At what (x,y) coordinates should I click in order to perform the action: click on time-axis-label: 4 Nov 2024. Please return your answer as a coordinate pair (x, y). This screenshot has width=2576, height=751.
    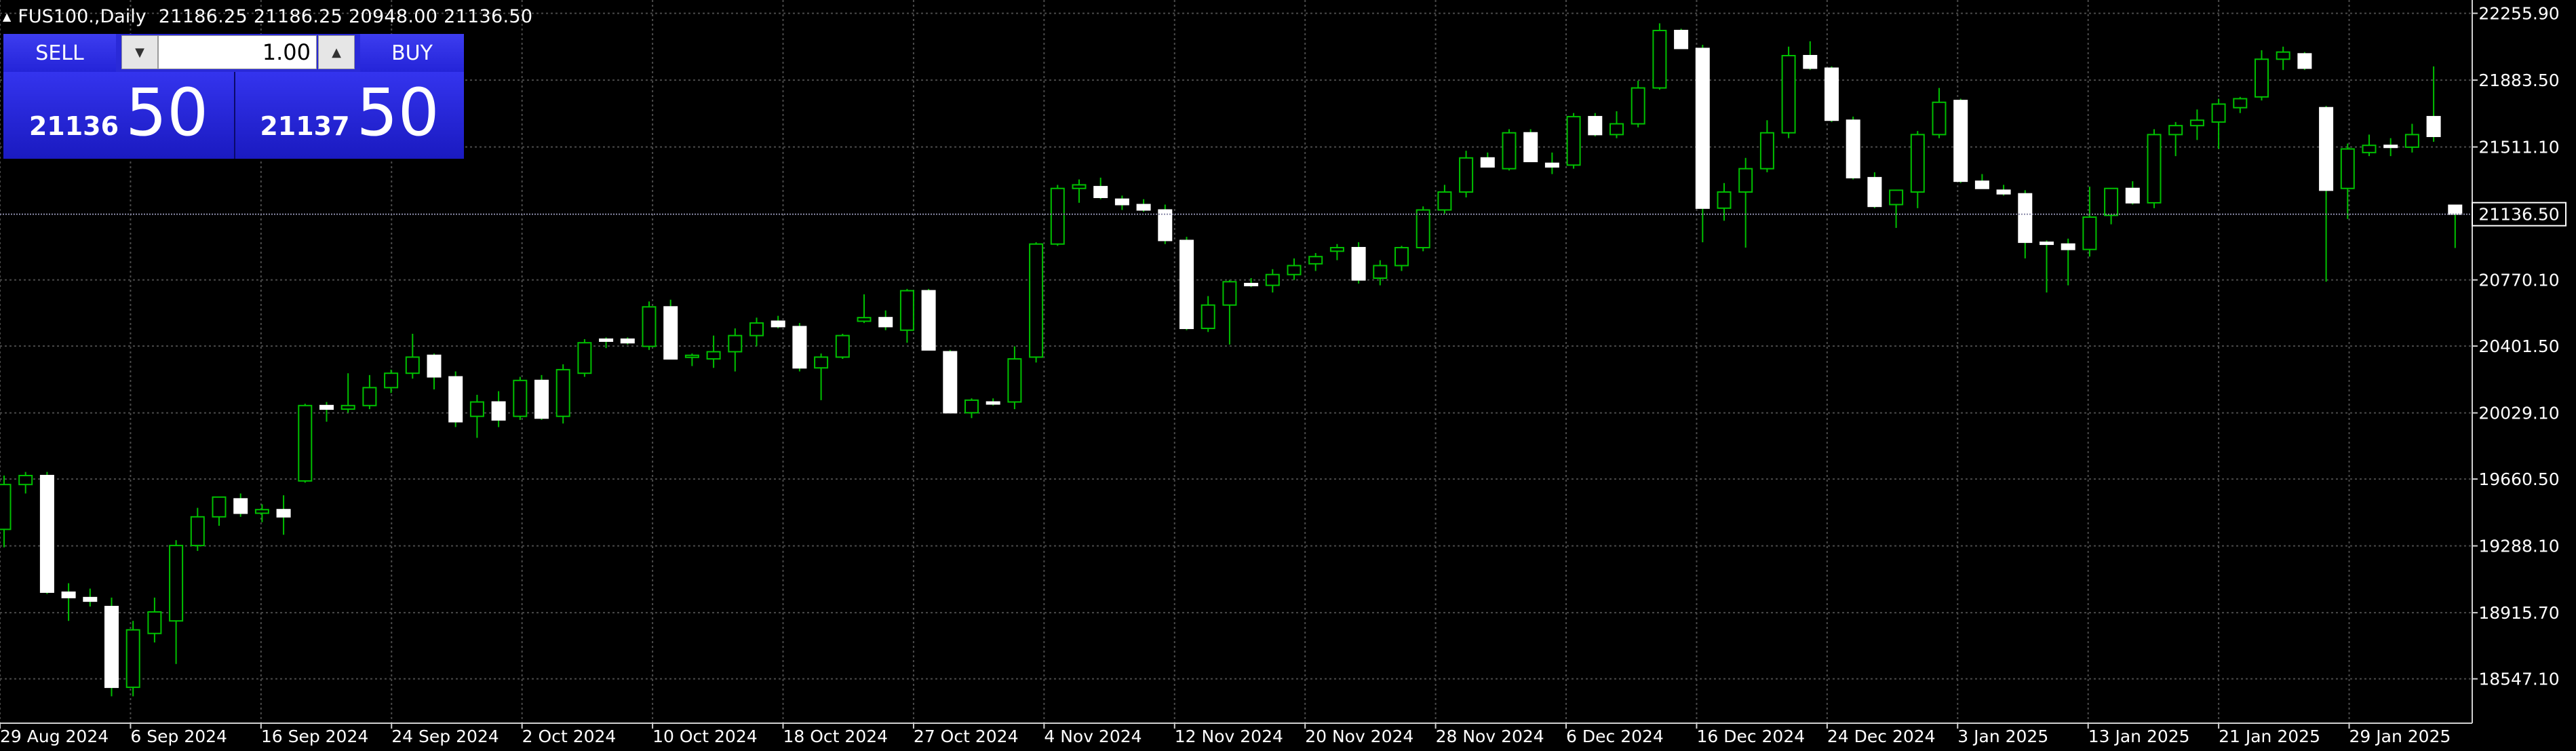
    Looking at the image, I should click on (1092, 736).